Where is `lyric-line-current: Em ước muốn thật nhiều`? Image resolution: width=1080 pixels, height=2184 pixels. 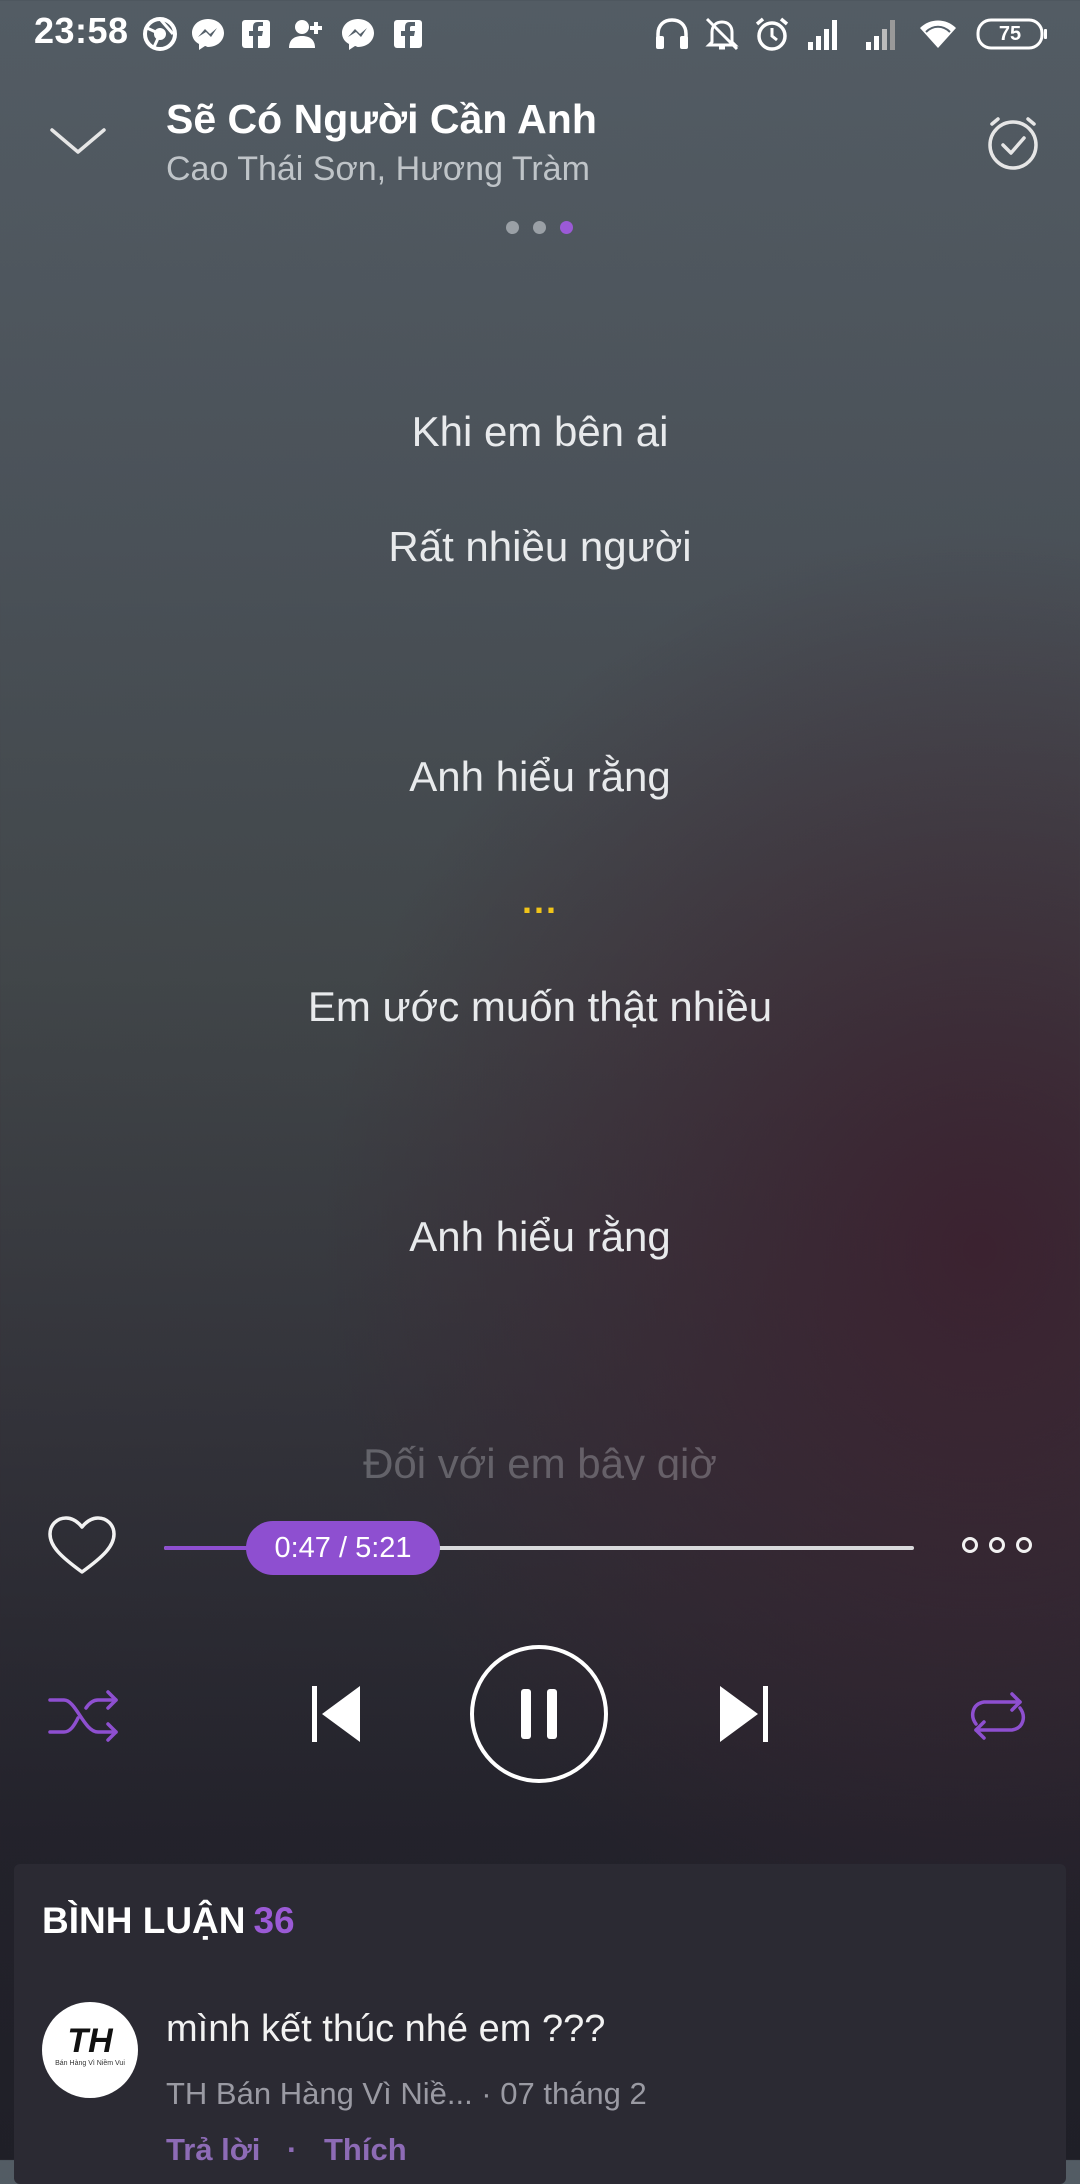 lyric-line-current: Em ước muốn thật nhiều is located at coordinates (540, 1006).